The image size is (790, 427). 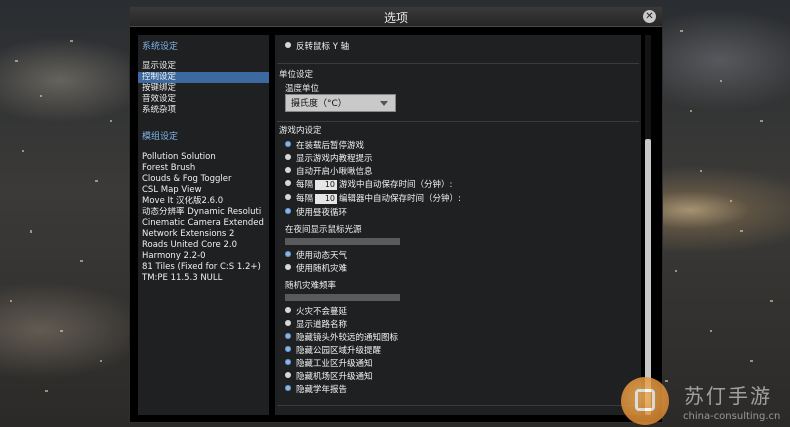 I want to click on sidebar-mod-item: TM:PE 11.5.3 NULL, so click(x=205, y=278).